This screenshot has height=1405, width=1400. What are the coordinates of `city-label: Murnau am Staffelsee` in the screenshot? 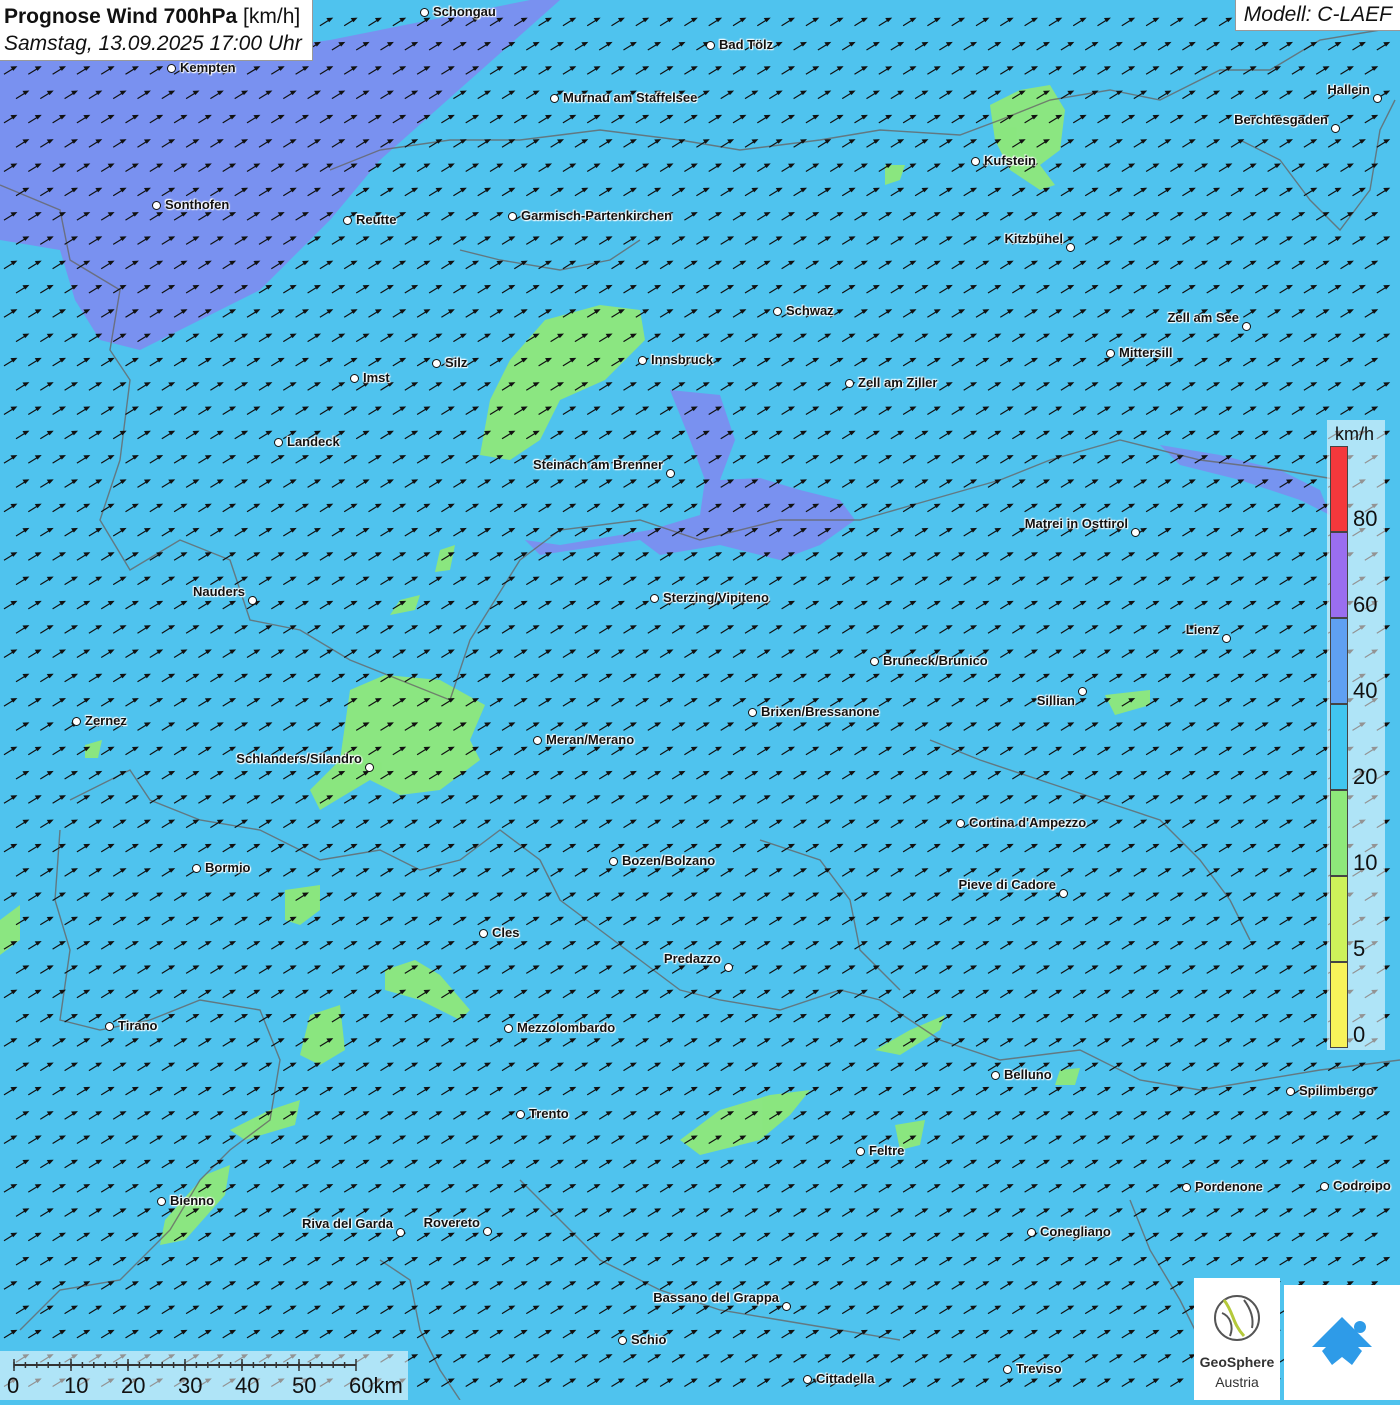 It's located at (630, 97).